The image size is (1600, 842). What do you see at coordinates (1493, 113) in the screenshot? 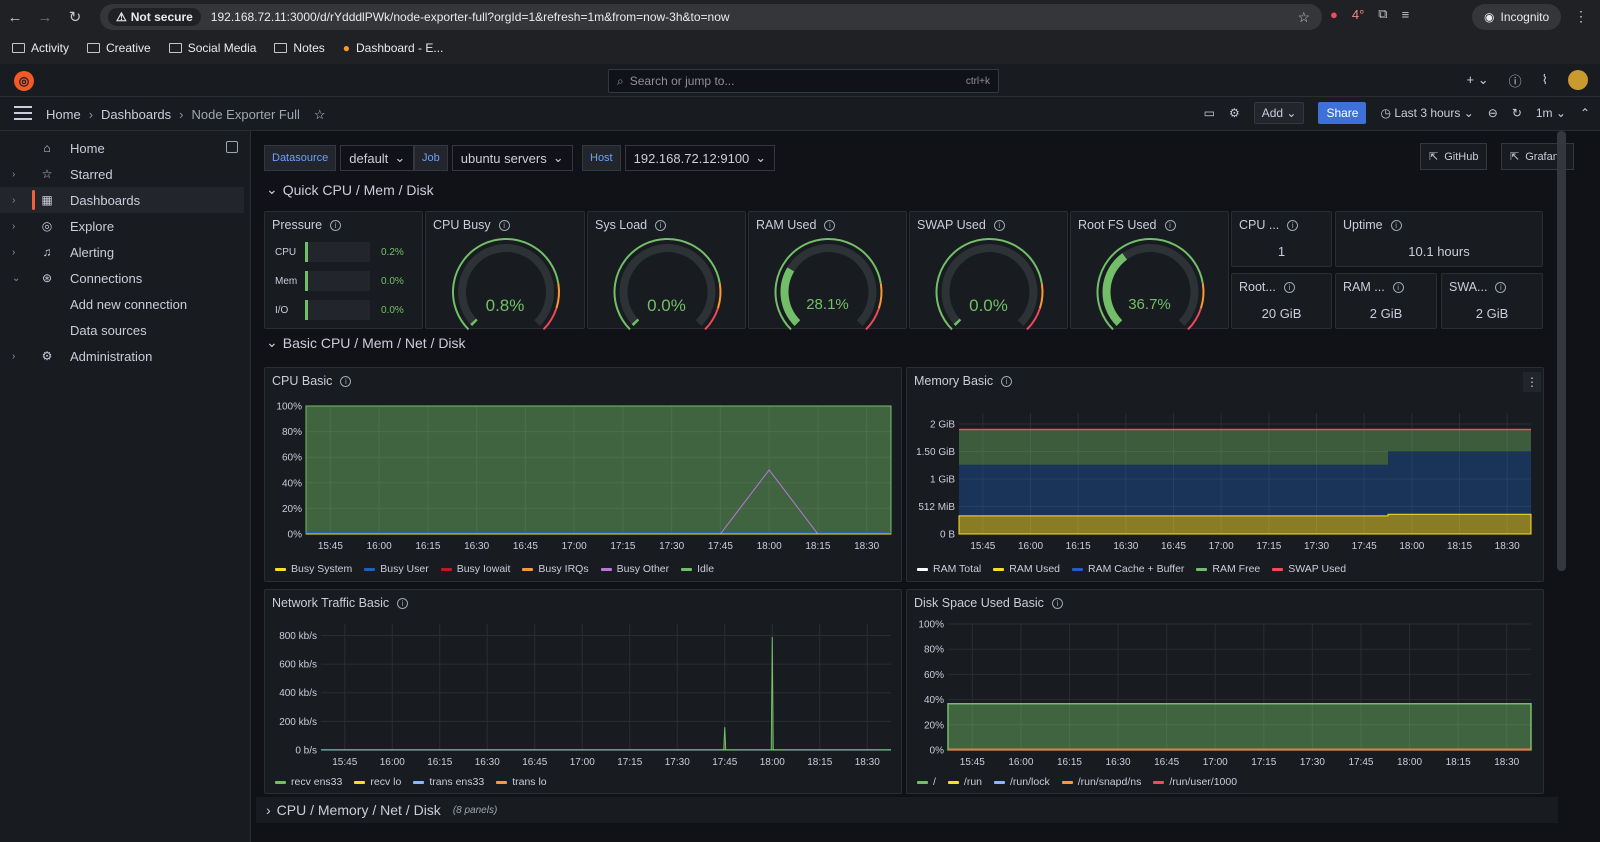
I see `zoom-out-icon: ⊖` at bounding box center [1493, 113].